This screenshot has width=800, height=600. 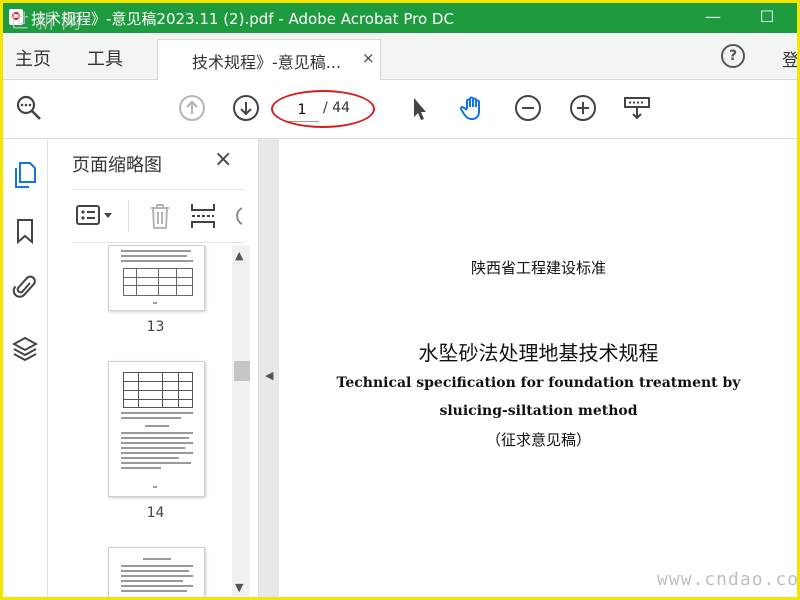 What do you see at coordinates (105, 58) in the screenshot?
I see `tab-tools: 工具` at bounding box center [105, 58].